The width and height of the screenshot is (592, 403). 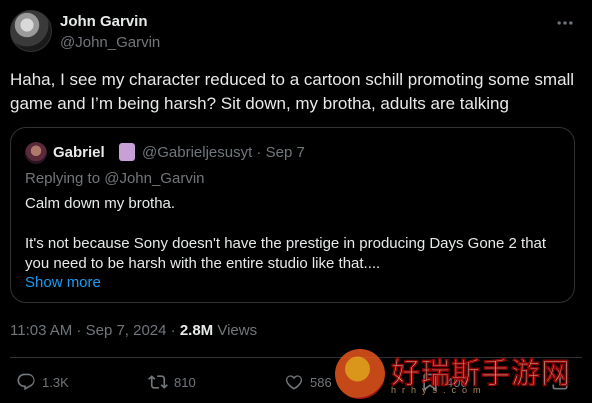 What do you see at coordinates (459, 374) in the screenshot?
I see `site-watermark: 好瑞斯手游网 hrhys.com` at bounding box center [459, 374].